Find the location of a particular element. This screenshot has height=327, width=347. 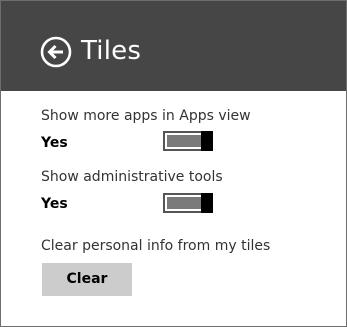

show-more-apps-toggle is located at coordinates (188, 141).